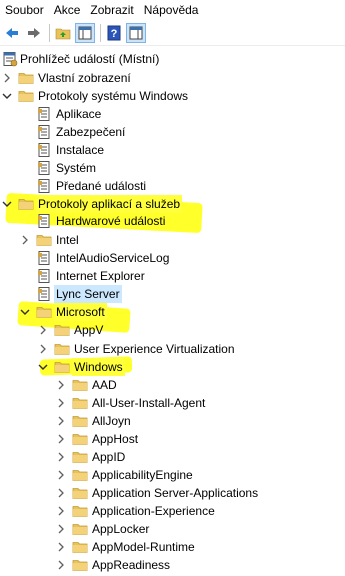 The width and height of the screenshot is (345, 576). I want to click on back-arrow-icon, so click(12, 33).